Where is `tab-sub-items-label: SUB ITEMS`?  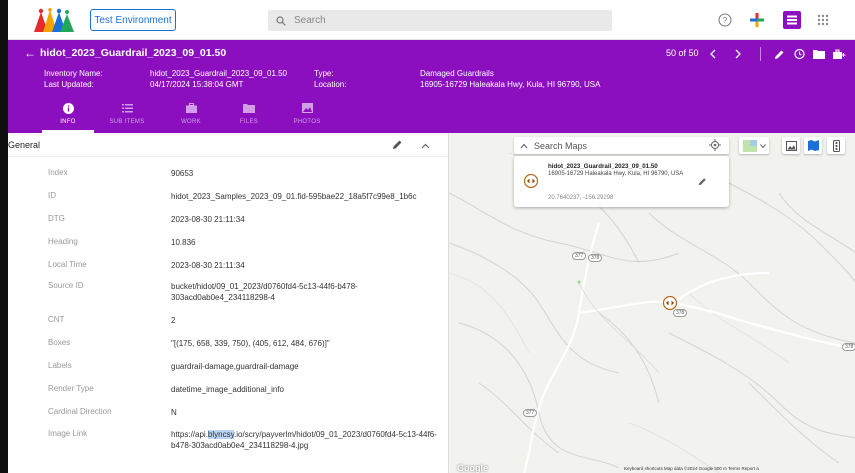
tab-sub-items-label: SUB ITEMS is located at coordinates (127, 122).